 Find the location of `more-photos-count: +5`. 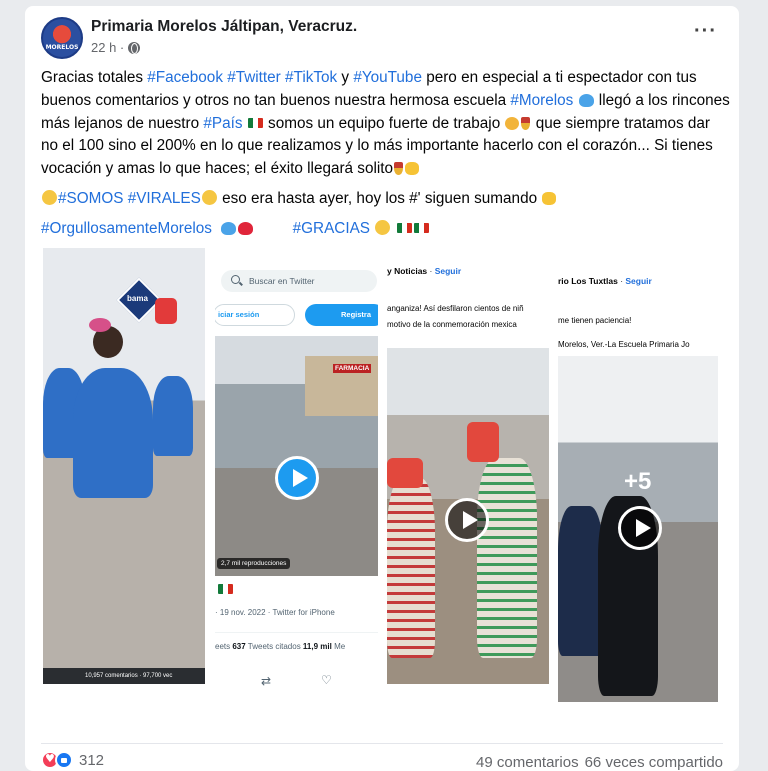

more-photos-count: +5 is located at coordinates (637, 482).